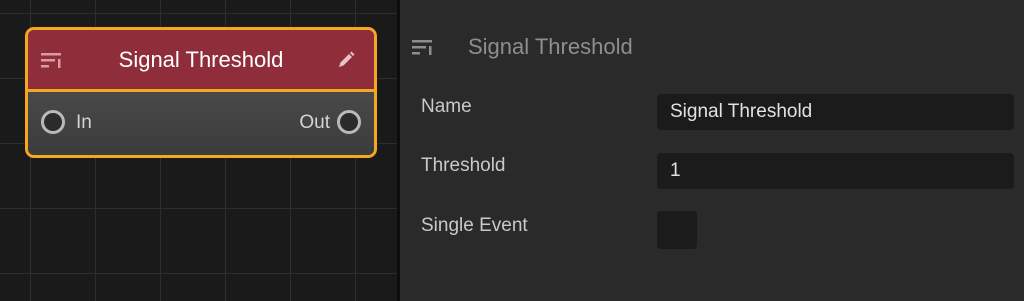 Image resolution: width=1024 pixels, height=301 pixels. What do you see at coordinates (550, 46) in the screenshot?
I see `inspector-title: Signal Threshold` at bounding box center [550, 46].